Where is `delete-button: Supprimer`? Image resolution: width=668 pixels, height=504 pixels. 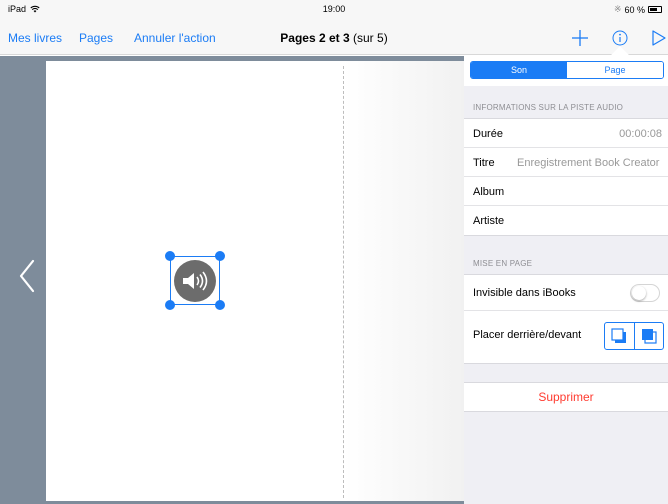 delete-button: Supprimer is located at coordinates (566, 397).